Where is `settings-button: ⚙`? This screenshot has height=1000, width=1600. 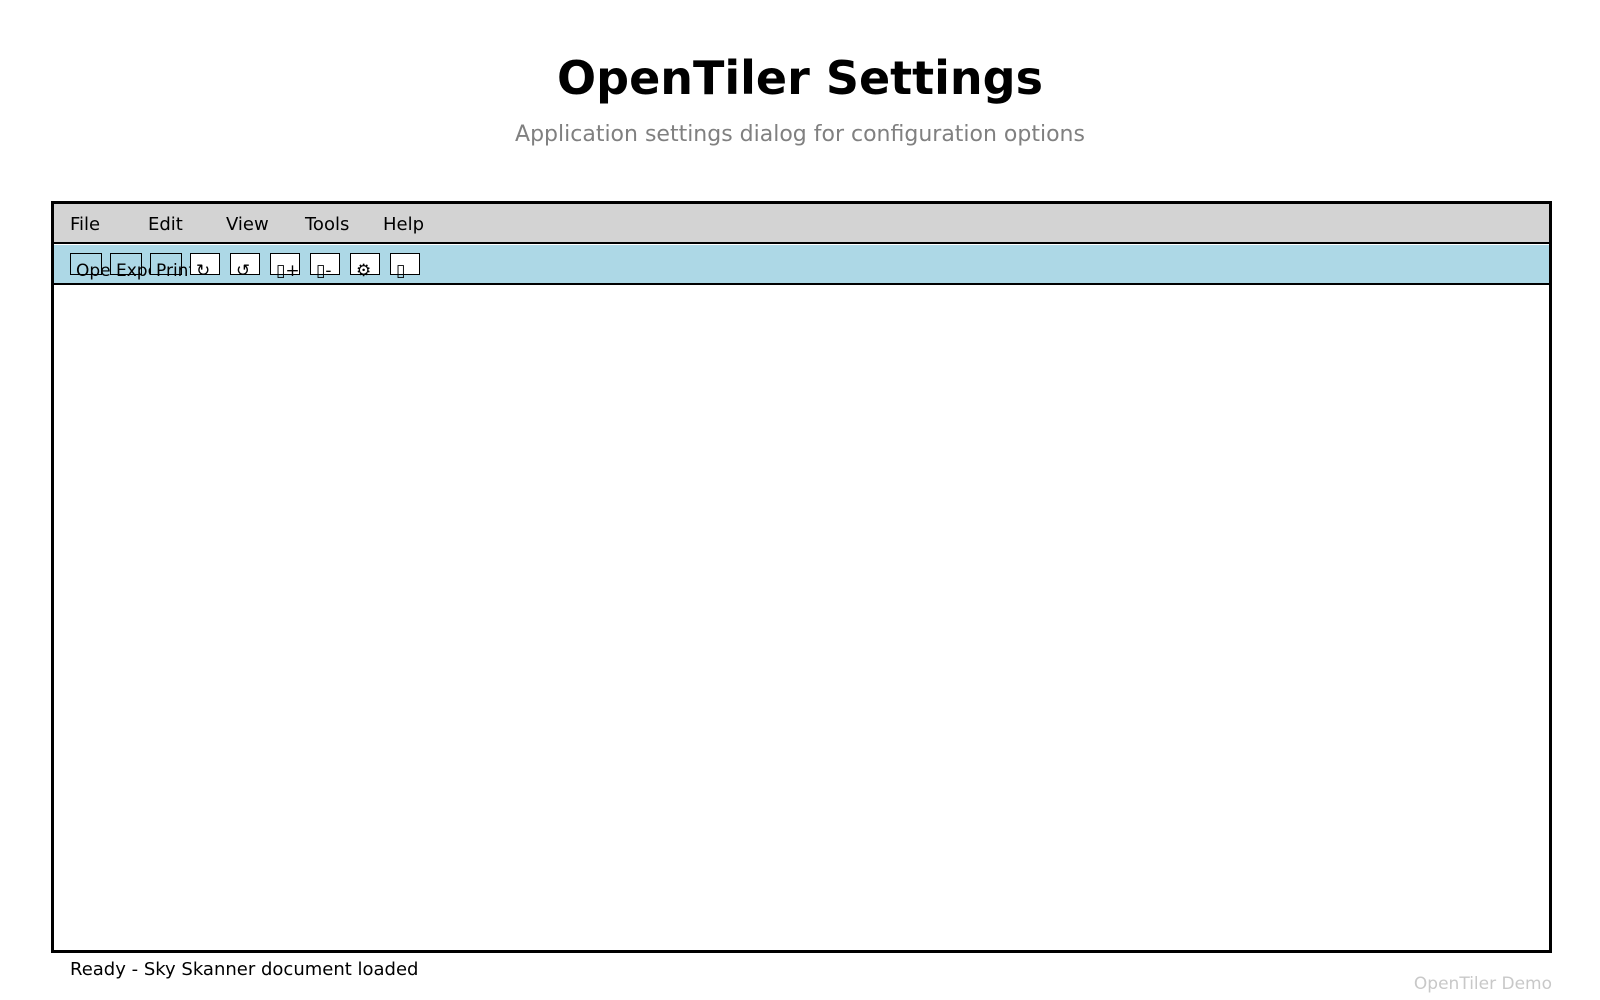
settings-button: ⚙ is located at coordinates (365, 266).